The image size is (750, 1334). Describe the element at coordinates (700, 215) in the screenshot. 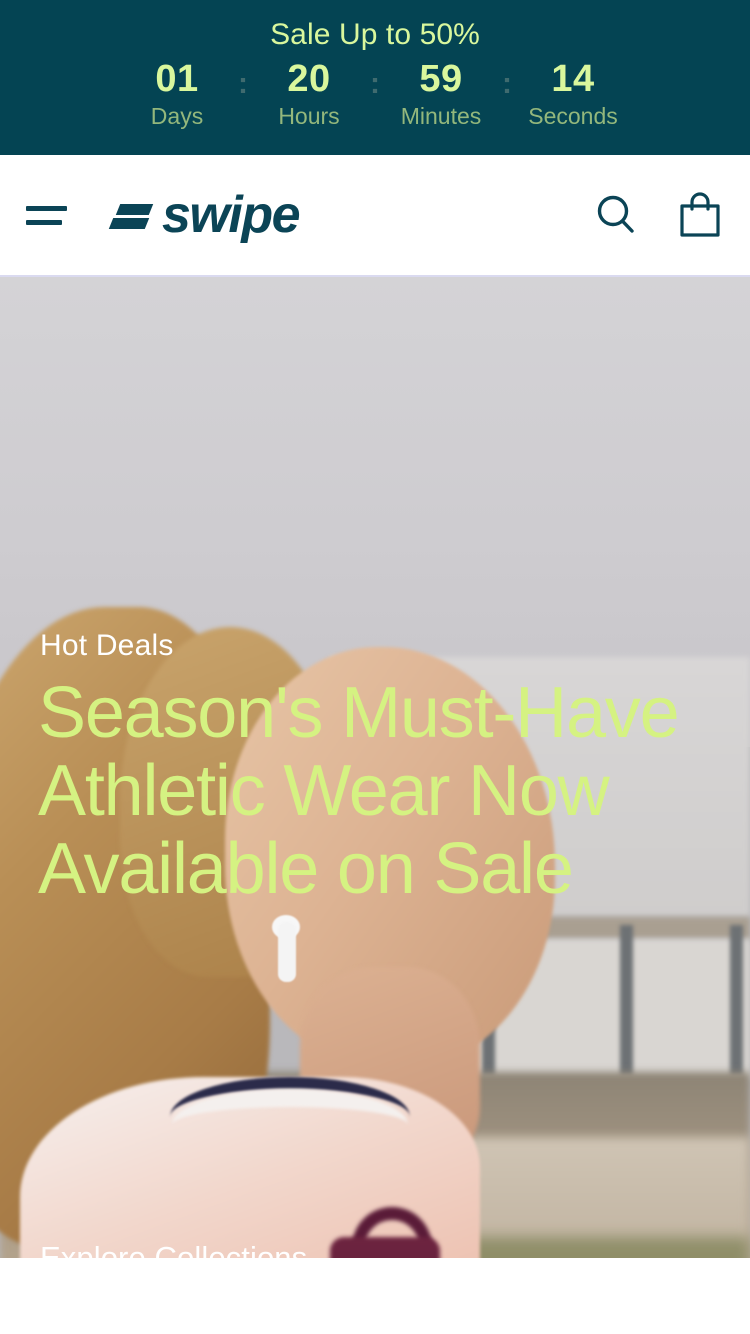

I see `shopping-bag-icon` at that location.